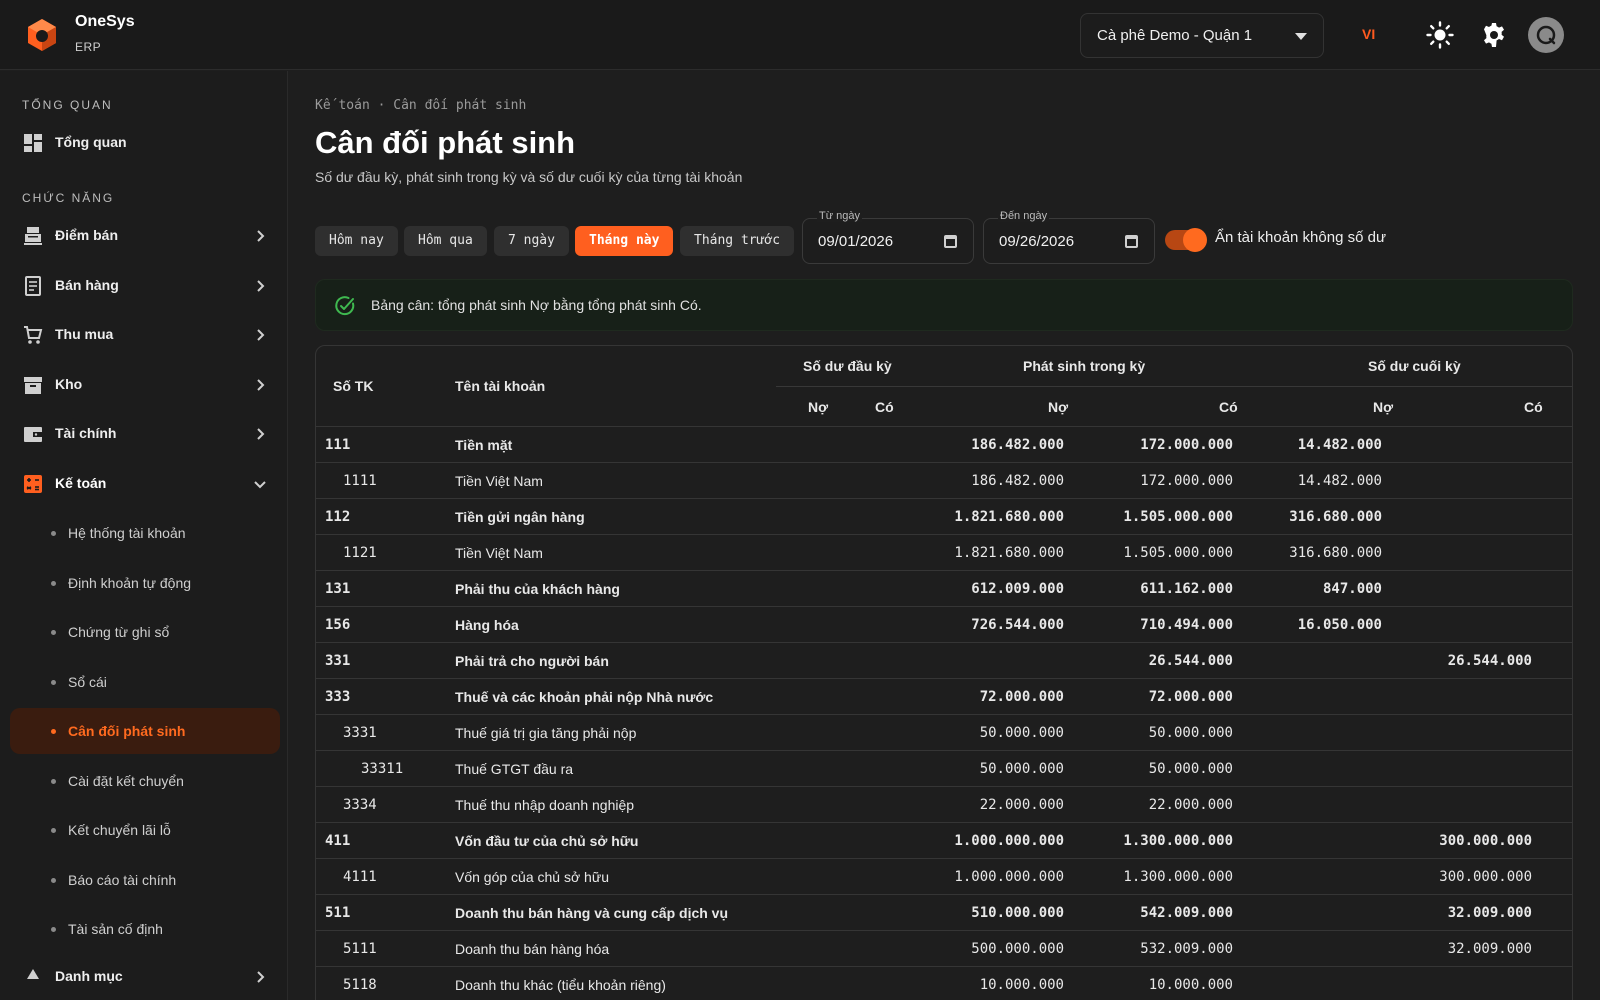 This screenshot has height=1000, width=1600. Describe the element at coordinates (126, 781) in the screenshot. I see `sidebar-subitem-label: Cài đặt kết chuyển` at that location.